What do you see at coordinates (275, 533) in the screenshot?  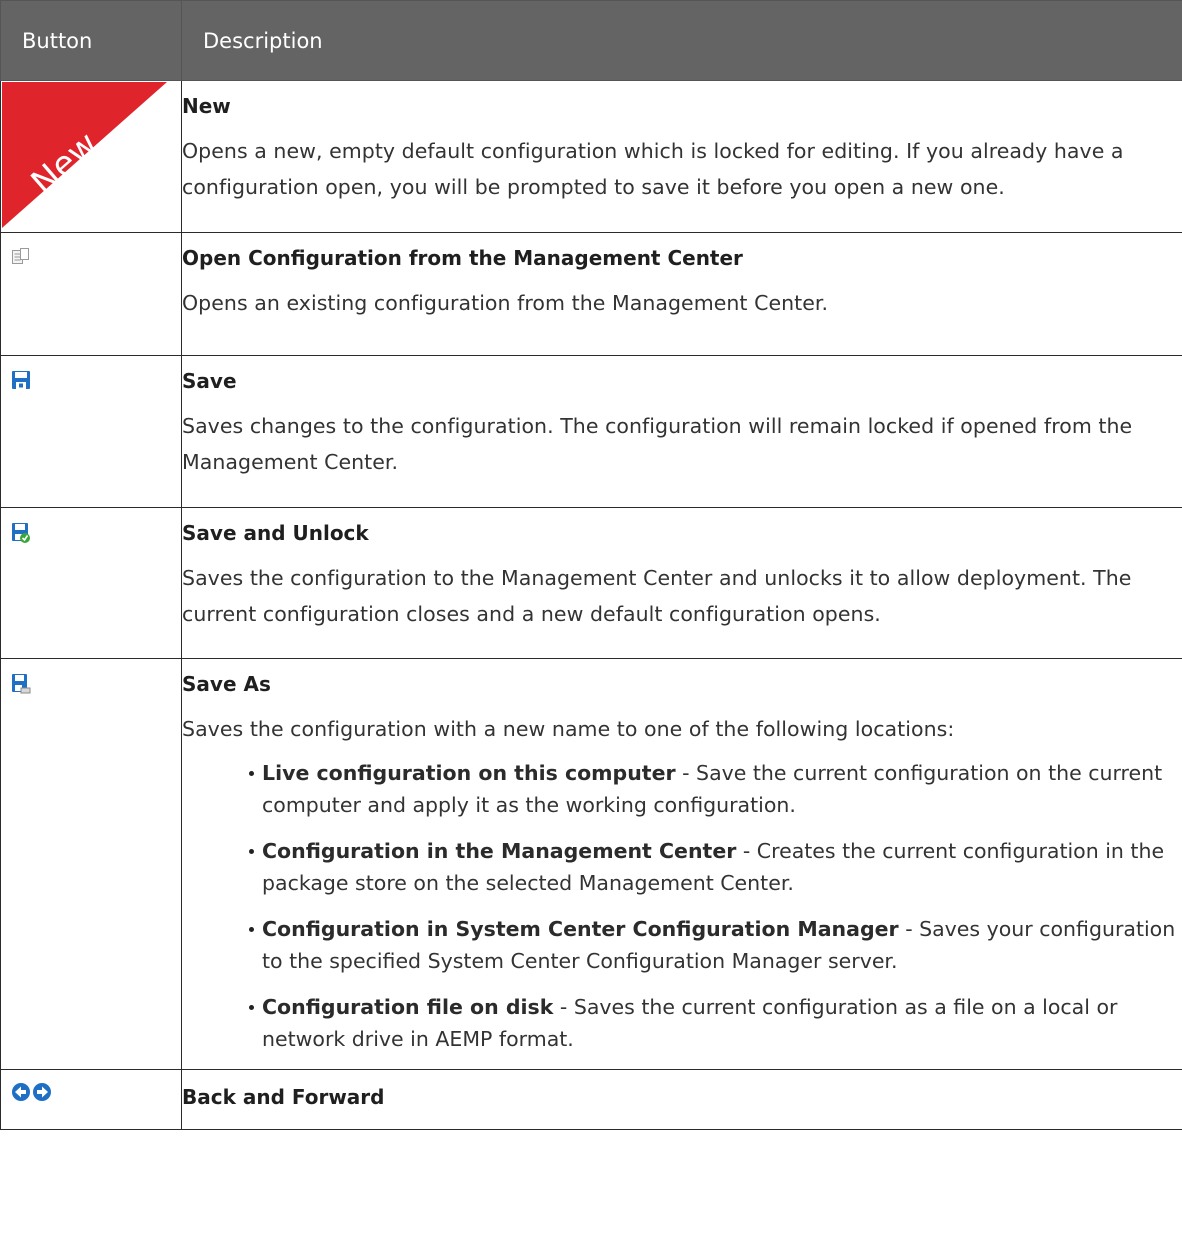 I see `row-title: Save and Unlock` at bounding box center [275, 533].